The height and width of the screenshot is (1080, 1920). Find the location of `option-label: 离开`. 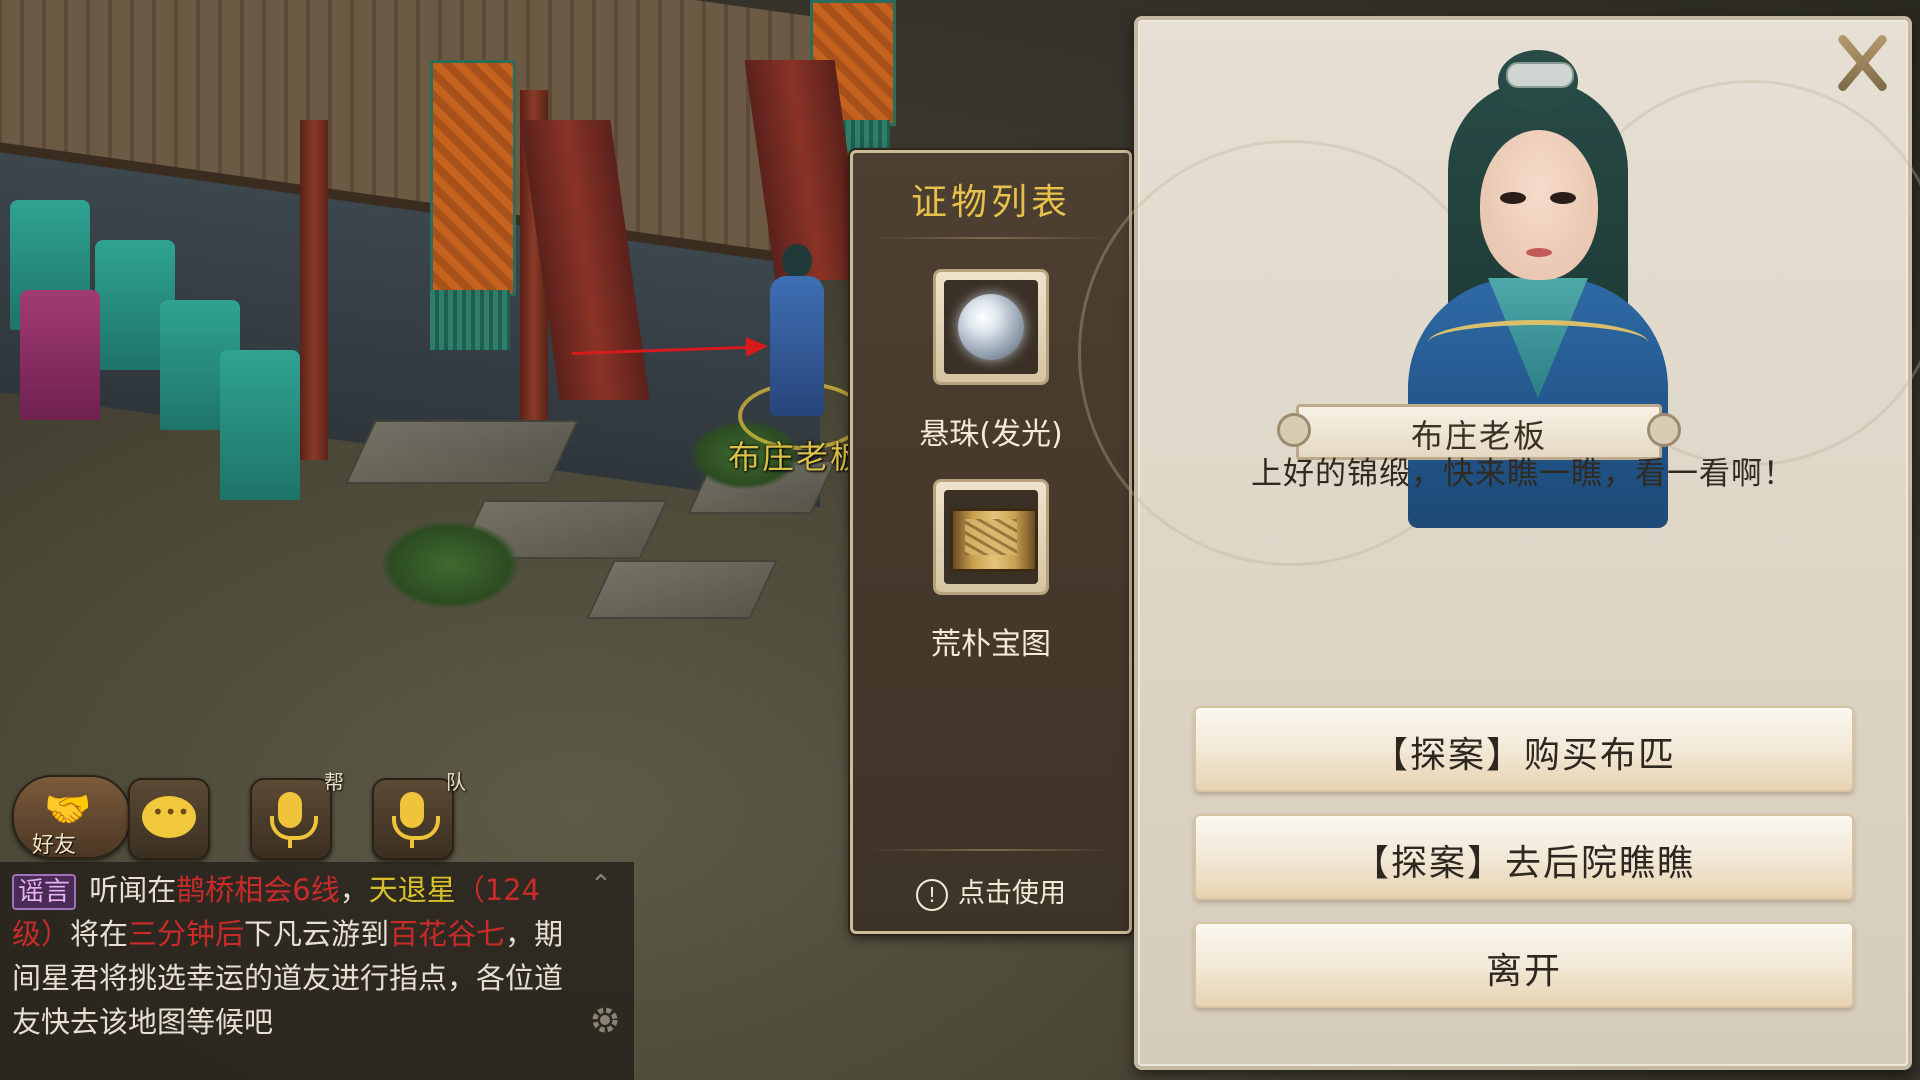

option-label: 离开 is located at coordinates (1523, 971).